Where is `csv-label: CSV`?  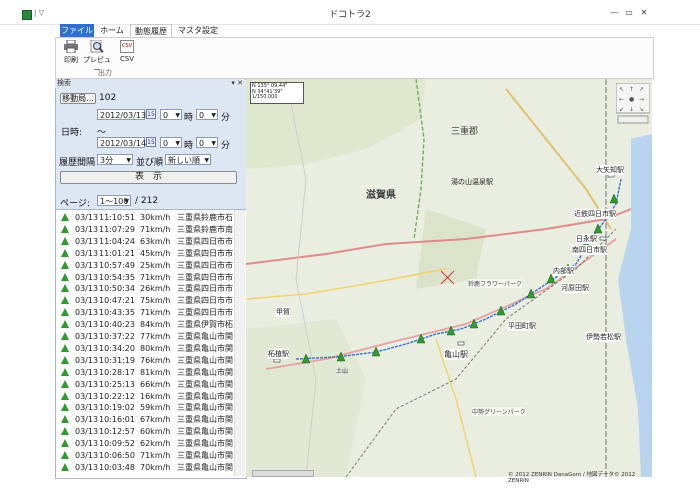
csv-label: CSV is located at coordinates (127, 59).